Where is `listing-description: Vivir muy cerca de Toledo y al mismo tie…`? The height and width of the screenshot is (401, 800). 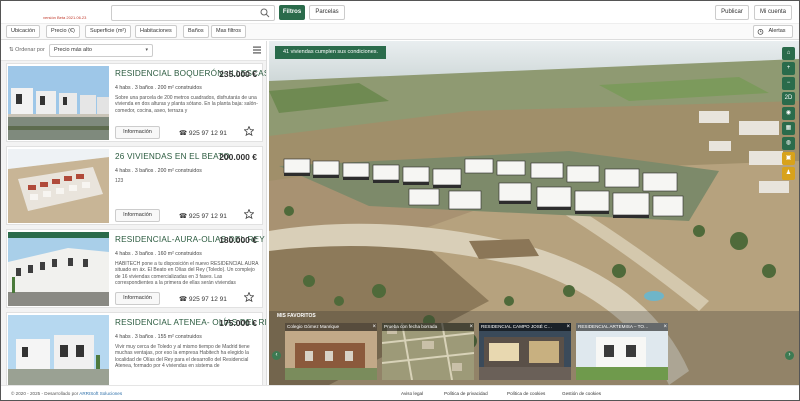
listing-description: Vivir muy cerca de Toledo y al mismo tie… is located at coordinates (182, 357).